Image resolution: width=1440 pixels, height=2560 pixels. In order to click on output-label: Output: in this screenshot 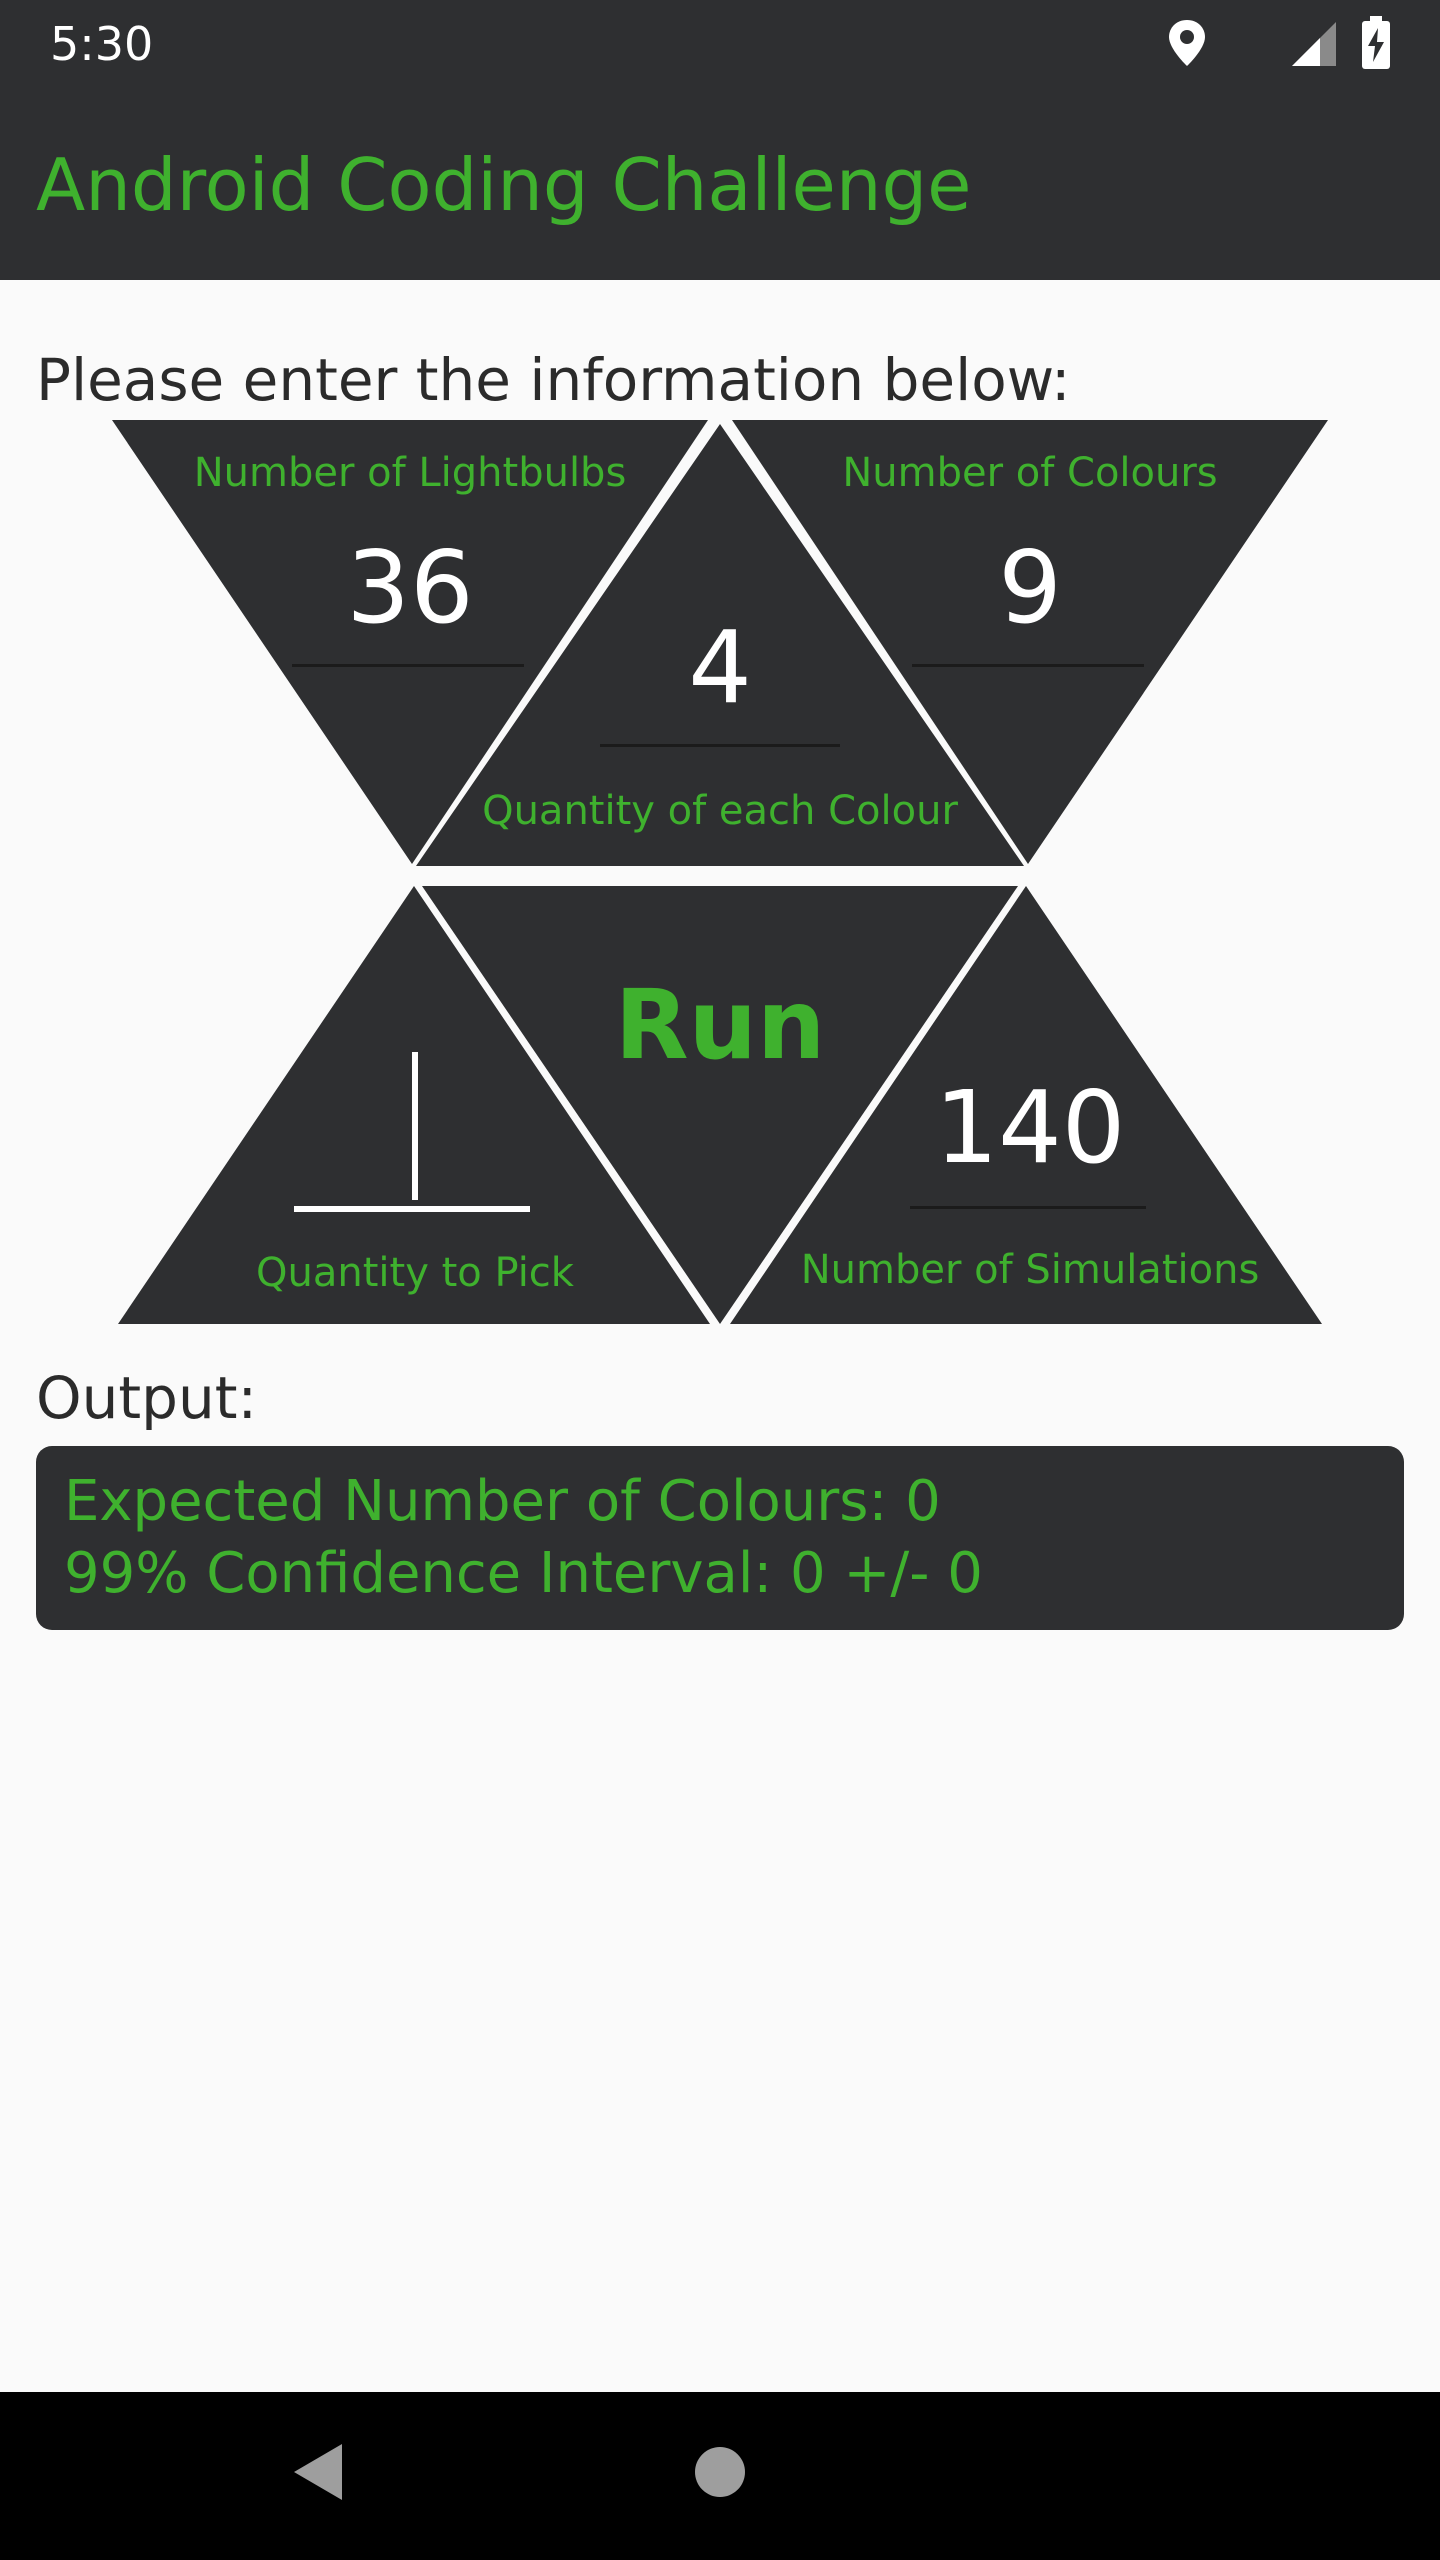, I will do `click(147, 1398)`.